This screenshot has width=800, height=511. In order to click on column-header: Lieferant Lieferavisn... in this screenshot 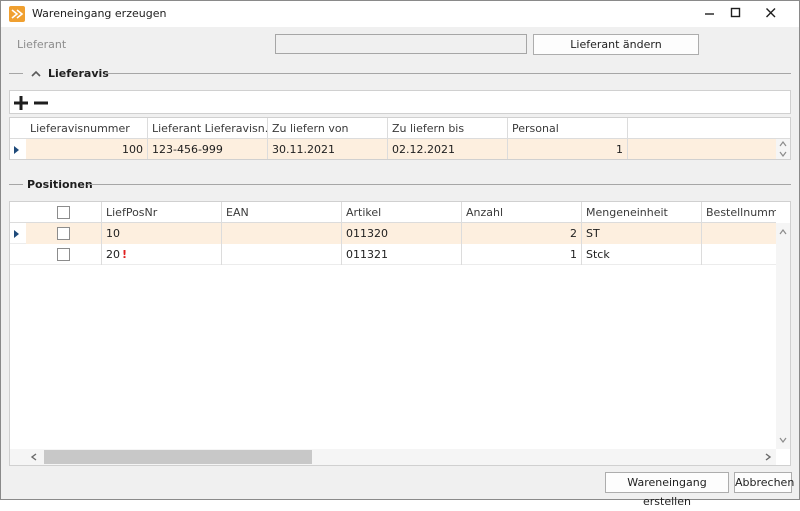, I will do `click(208, 128)`.